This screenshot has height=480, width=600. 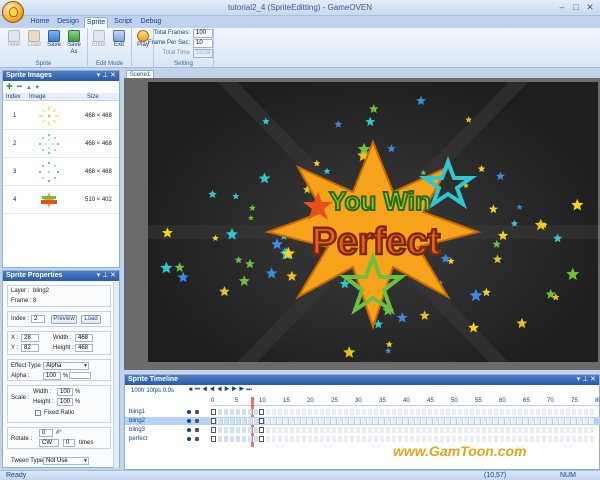 I want to click on timeline-layer-row: bling1, so click(x=362, y=412).